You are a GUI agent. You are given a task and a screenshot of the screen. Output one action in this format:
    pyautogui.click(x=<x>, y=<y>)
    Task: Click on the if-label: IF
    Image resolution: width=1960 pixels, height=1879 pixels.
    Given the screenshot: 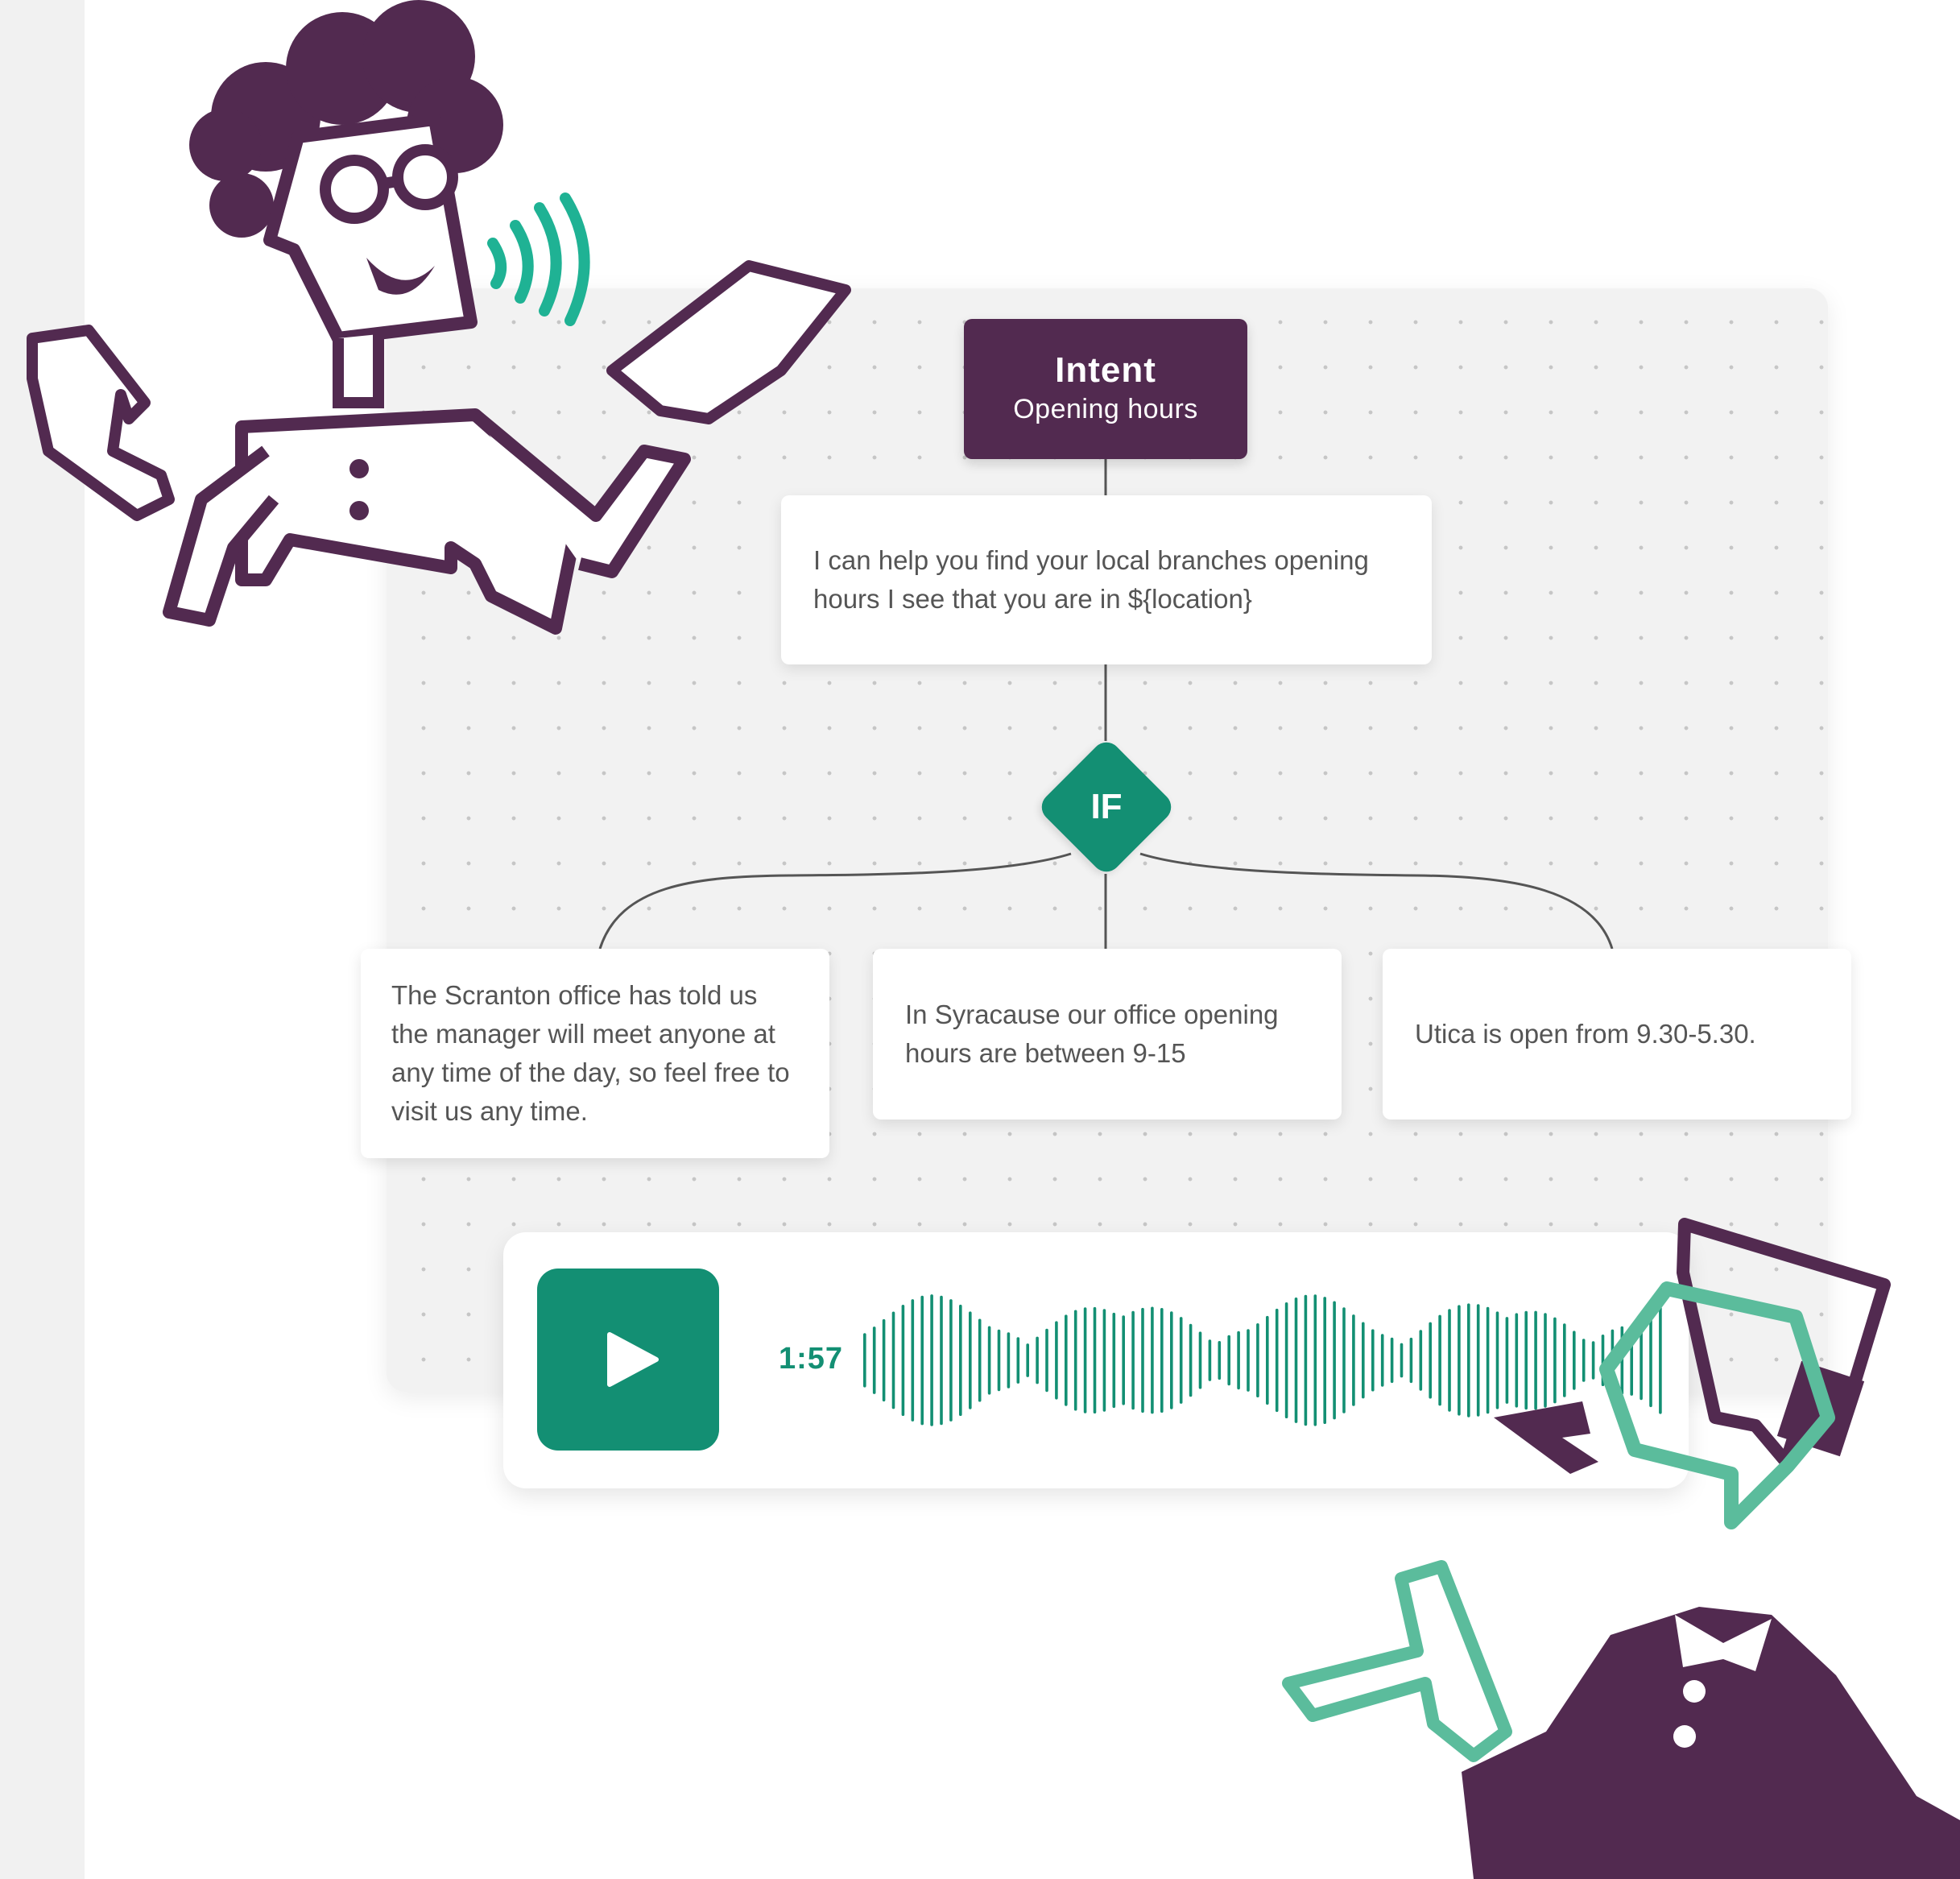 What is the action you would take?
    pyautogui.click(x=1106, y=806)
    